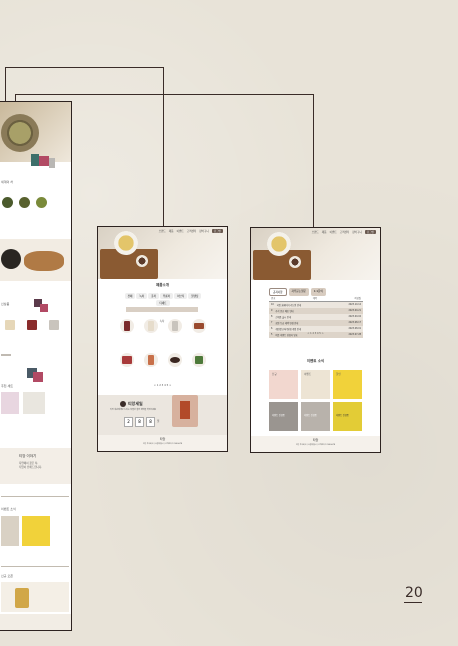 Image resolution: width=458 pixels, height=646 pixels. I want to click on event-grid: 신규 이벤트 할인 이벤트 진행중 이벤트 진행중 이벤트 진행중, so click(316, 401).